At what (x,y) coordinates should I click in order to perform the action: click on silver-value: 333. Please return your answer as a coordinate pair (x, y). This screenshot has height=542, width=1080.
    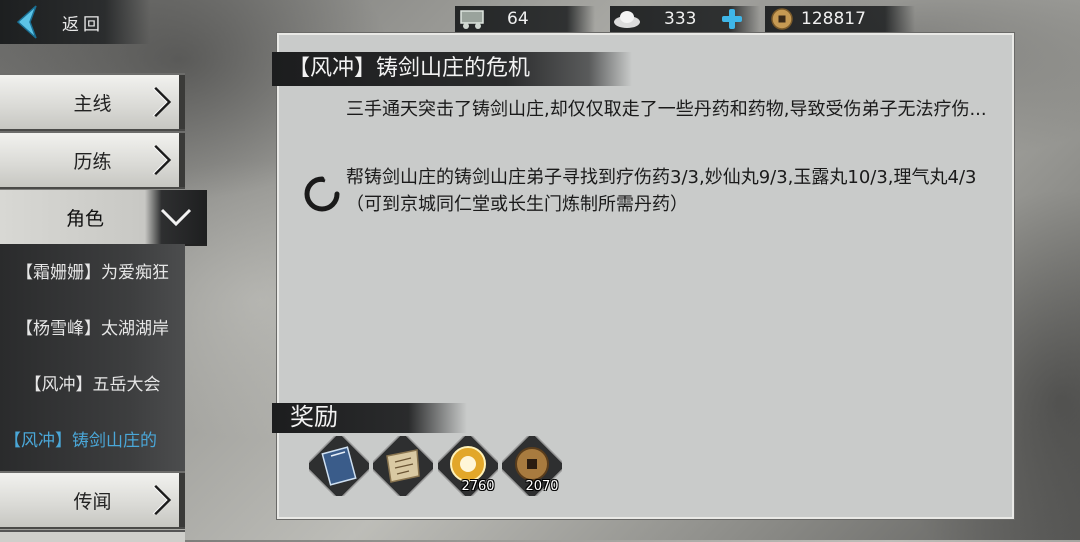
    Looking at the image, I should click on (680, 19).